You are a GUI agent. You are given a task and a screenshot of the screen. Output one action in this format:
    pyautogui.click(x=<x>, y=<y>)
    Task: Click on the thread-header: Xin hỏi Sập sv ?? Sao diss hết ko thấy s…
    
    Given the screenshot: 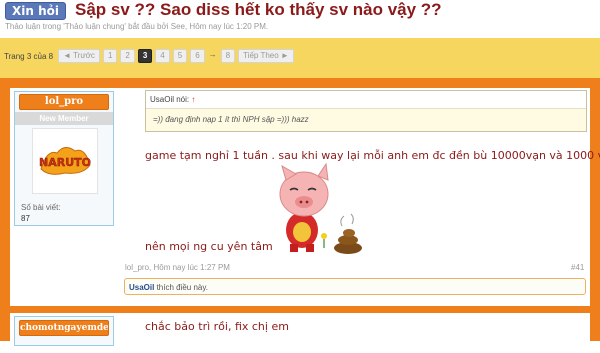 What is the action you would take?
    pyautogui.click(x=300, y=19)
    